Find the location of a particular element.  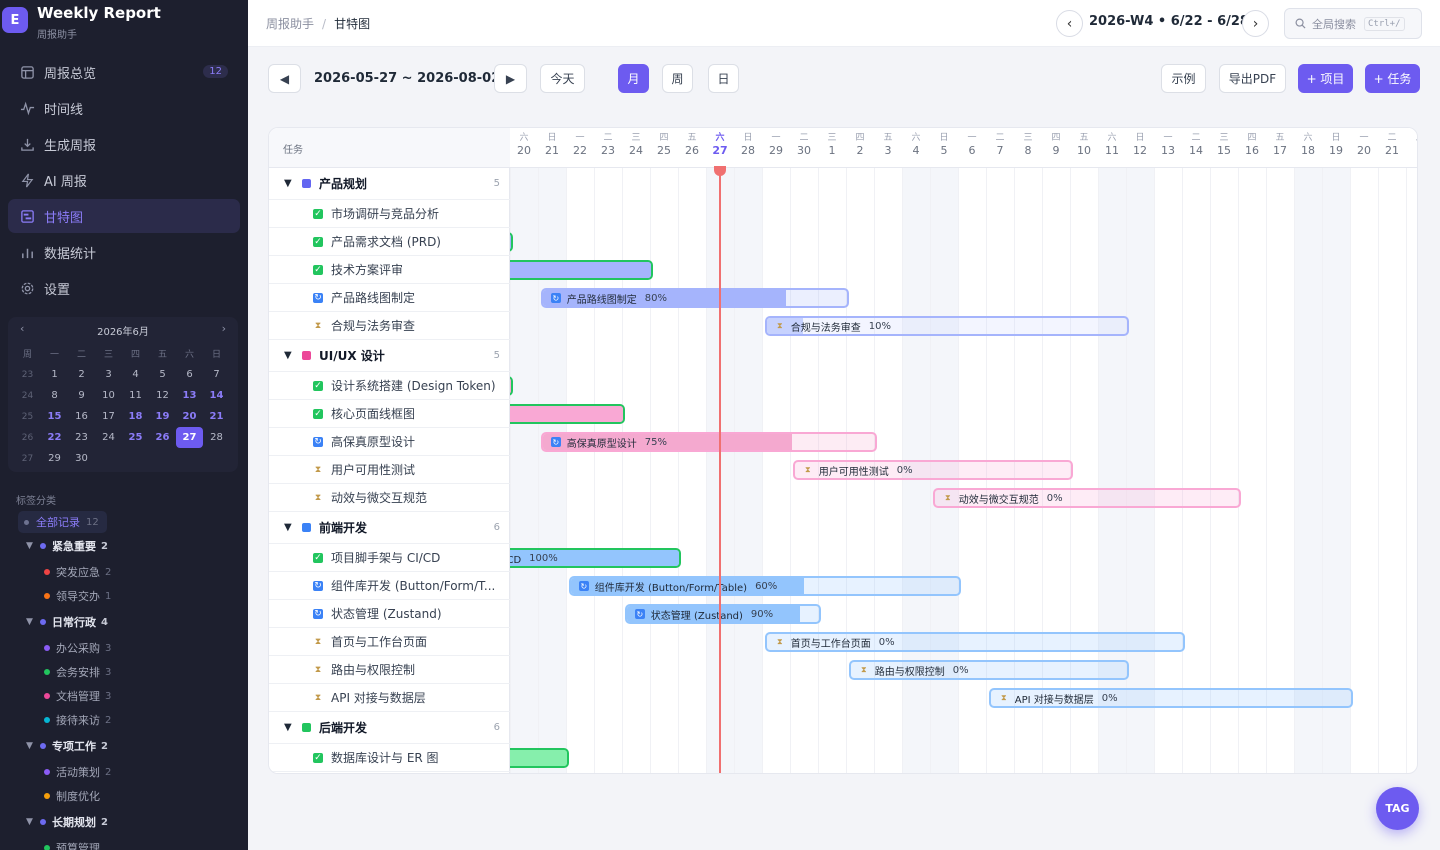

calendar-day: 3 is located at coordinates (108, 374).